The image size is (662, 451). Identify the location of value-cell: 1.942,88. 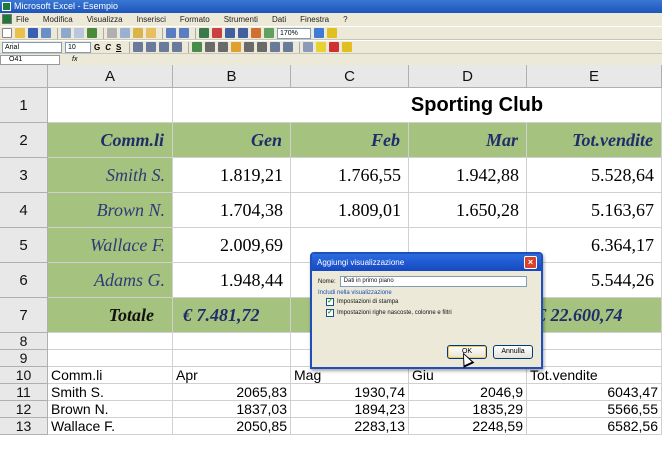
(468, 175).